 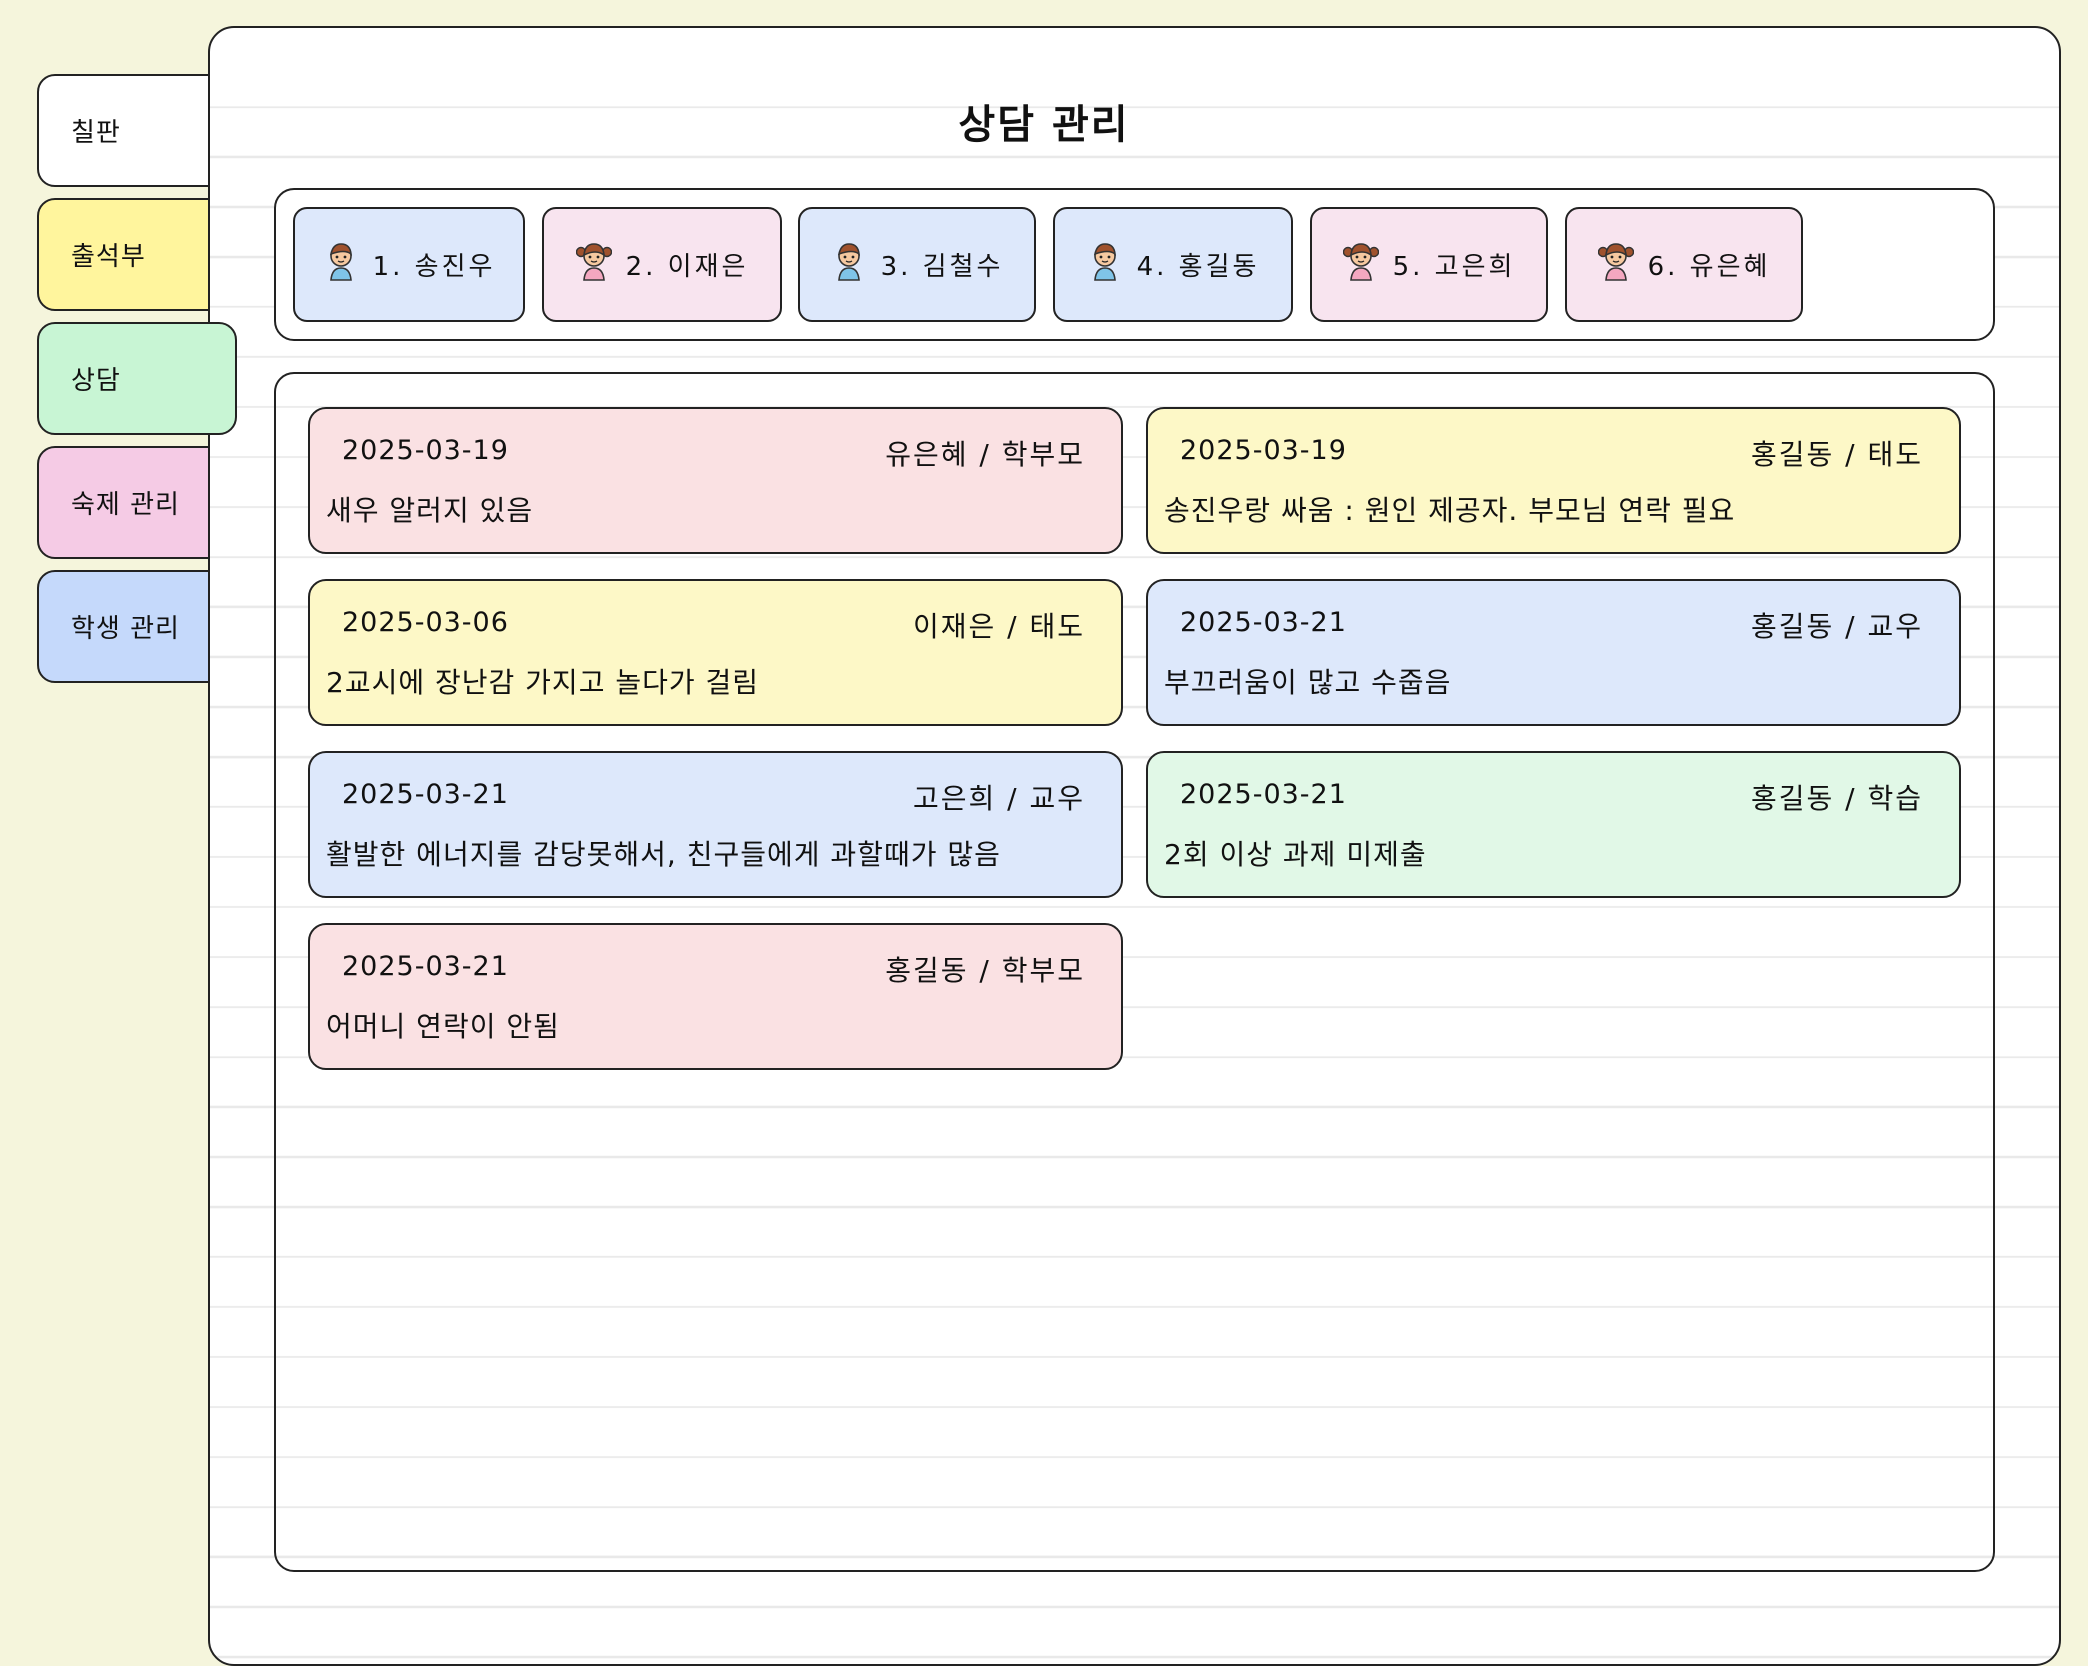 I want to click on record-card: 2025-03-21 홍길동 / 학부모 어머니 연락이 안됨, so click(x=715, y=996).